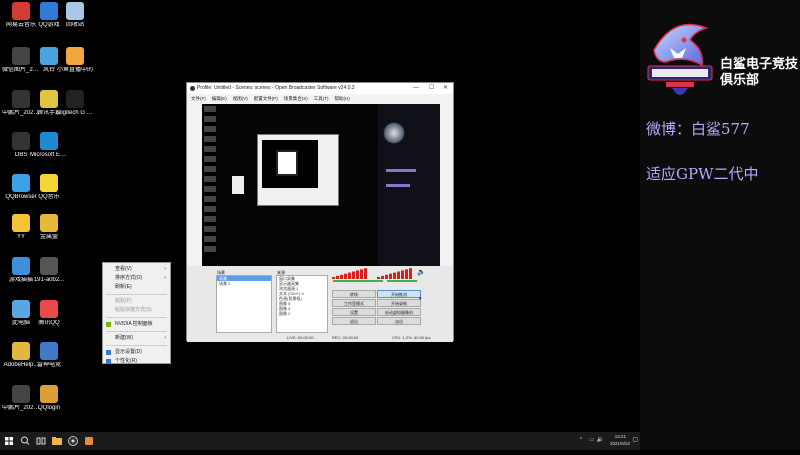 This screenshot has width=800, height=455. I want to click on notification-icon: ▢, so click(635, 439).